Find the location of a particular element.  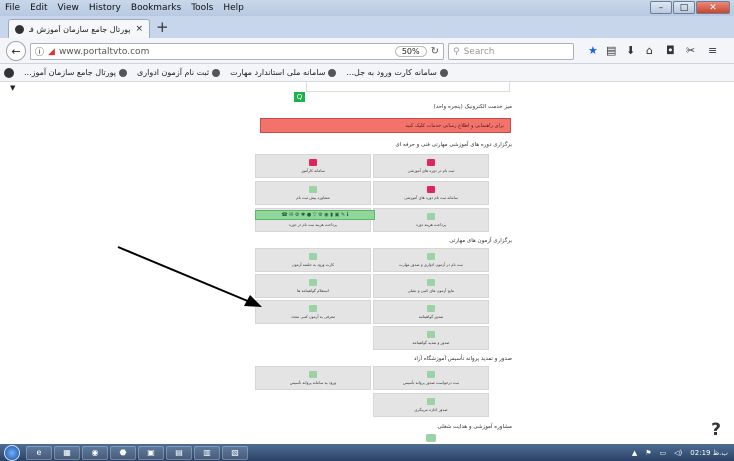

firefox-icon is located at coordinates (9, 72).